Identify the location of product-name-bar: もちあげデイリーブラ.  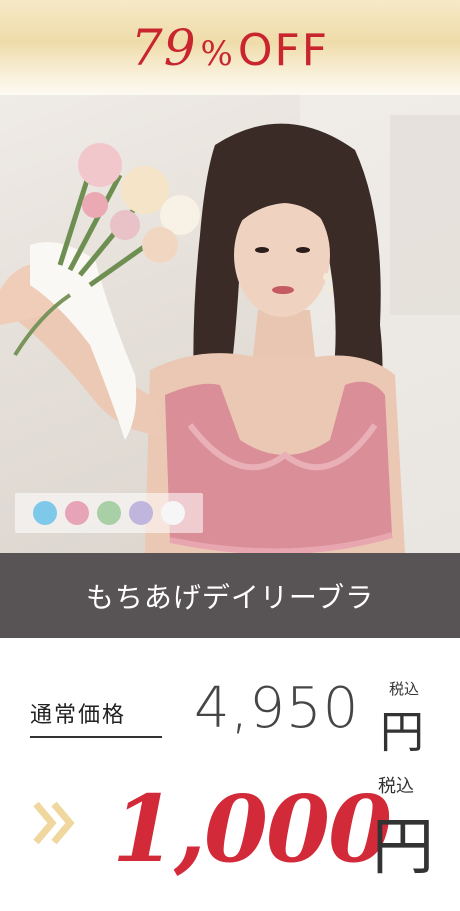
(230, 595).